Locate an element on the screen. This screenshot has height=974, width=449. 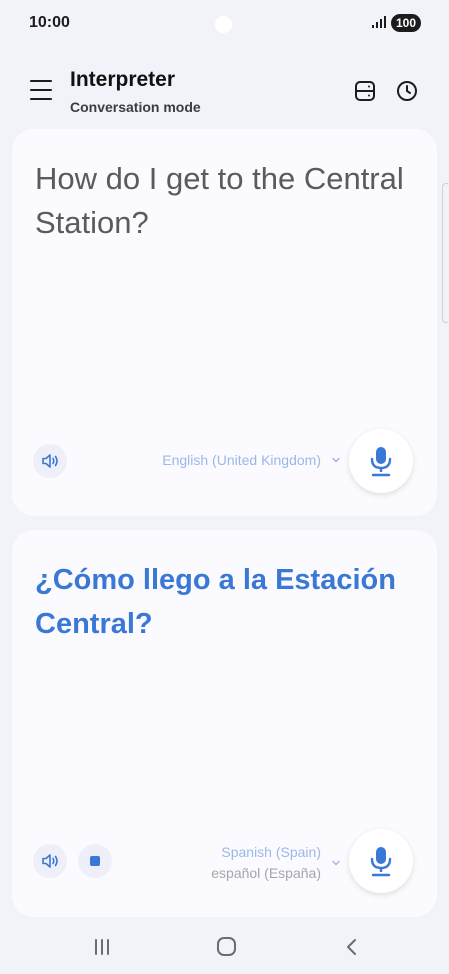
home-icon is located at coordinates (226, 946).